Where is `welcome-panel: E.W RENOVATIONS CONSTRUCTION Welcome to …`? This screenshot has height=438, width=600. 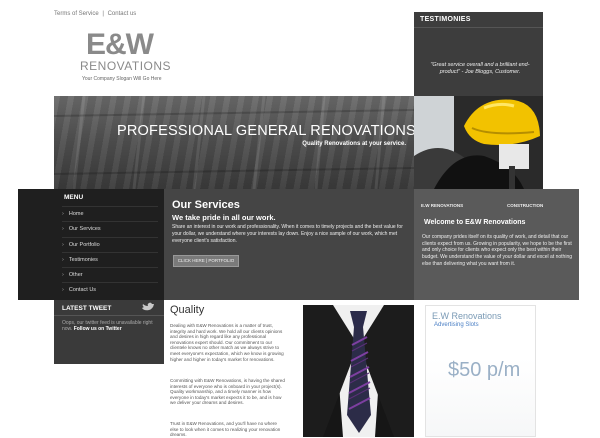 welcome-panel: E.W RENOVATIONS CONSTRUCTION Welcome to … is located at coordinates (496, 244).